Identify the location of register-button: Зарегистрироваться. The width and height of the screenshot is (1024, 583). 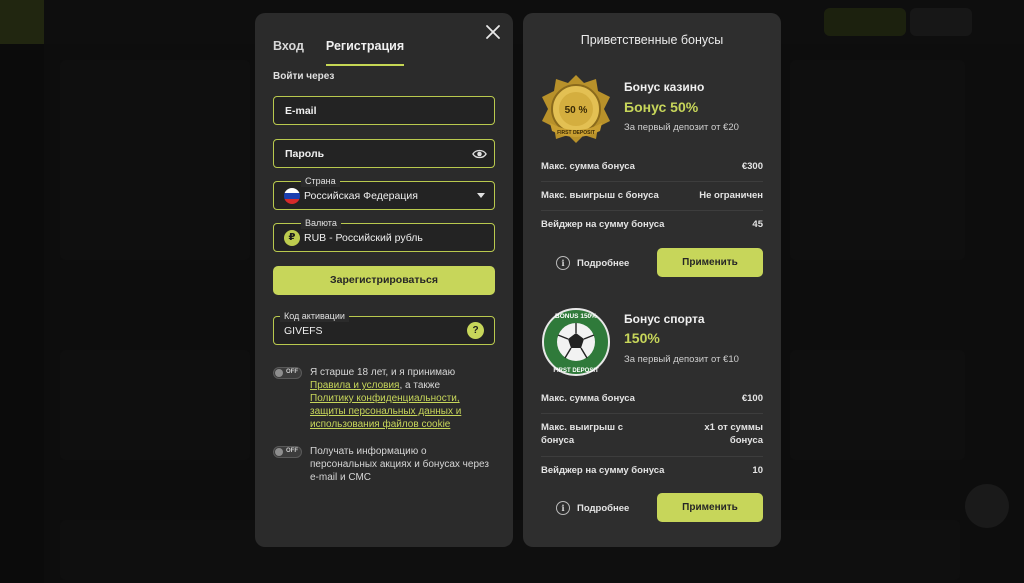
(384, 280).